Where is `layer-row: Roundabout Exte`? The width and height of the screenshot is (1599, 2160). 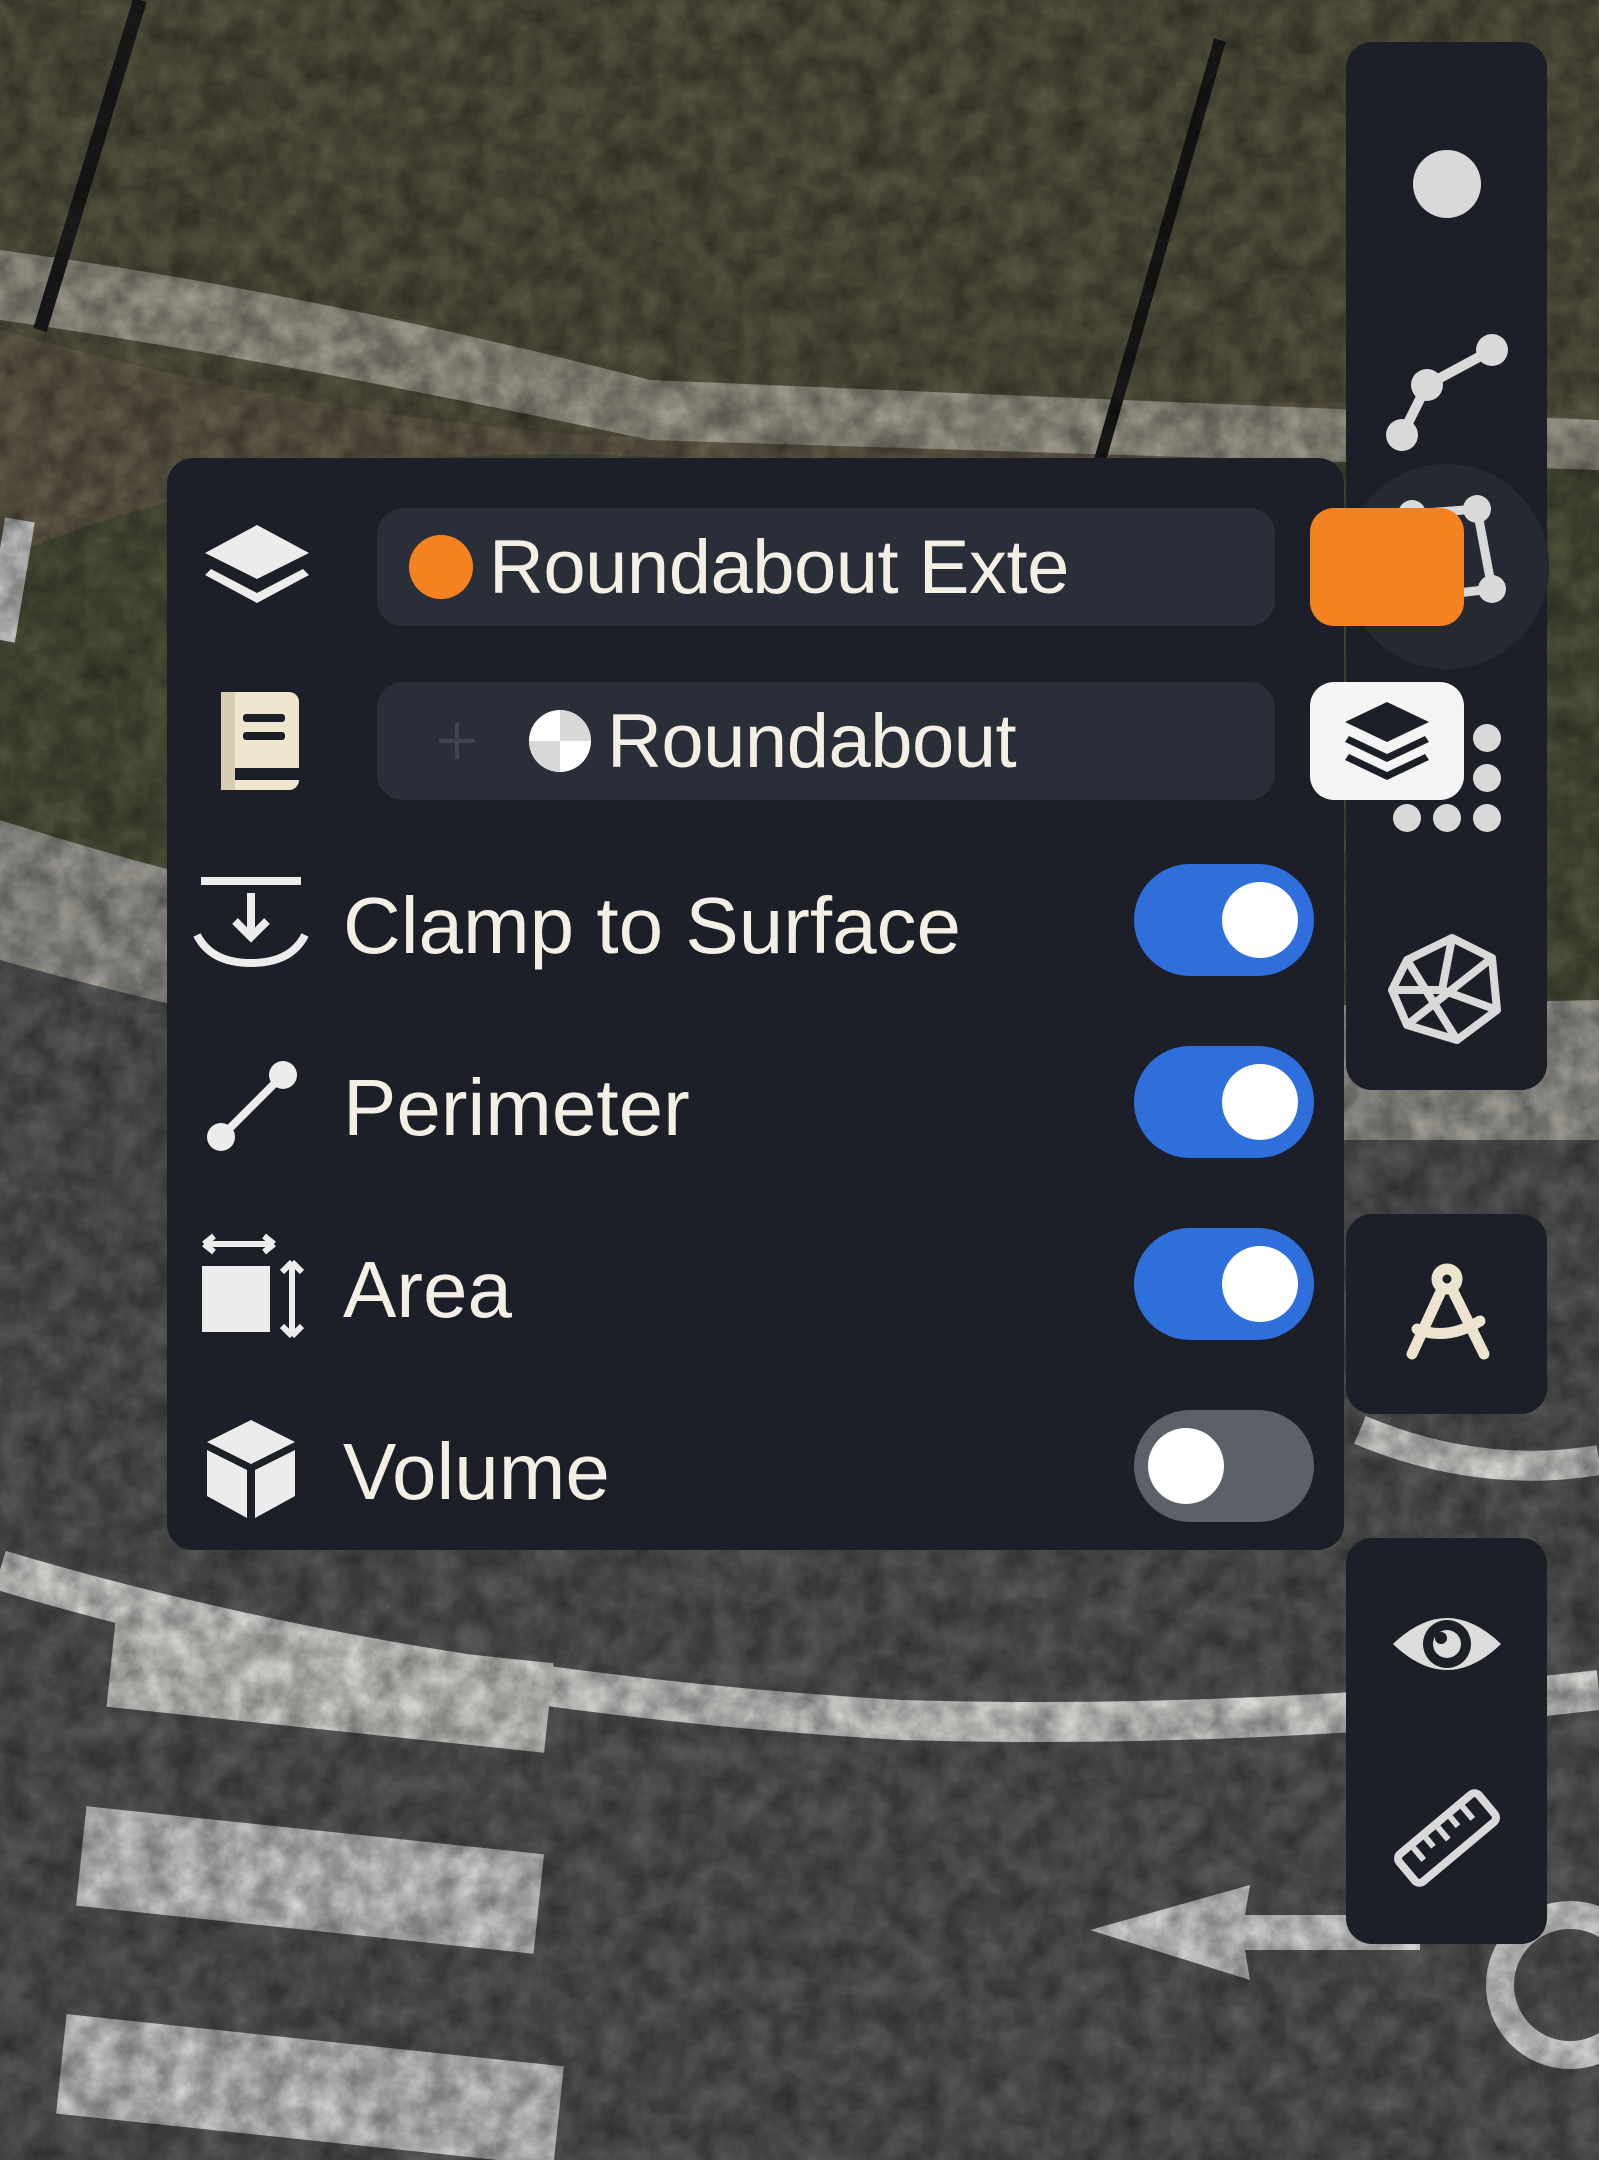 layer-row: Roundabout Exte is located at coordinates (815, 567).